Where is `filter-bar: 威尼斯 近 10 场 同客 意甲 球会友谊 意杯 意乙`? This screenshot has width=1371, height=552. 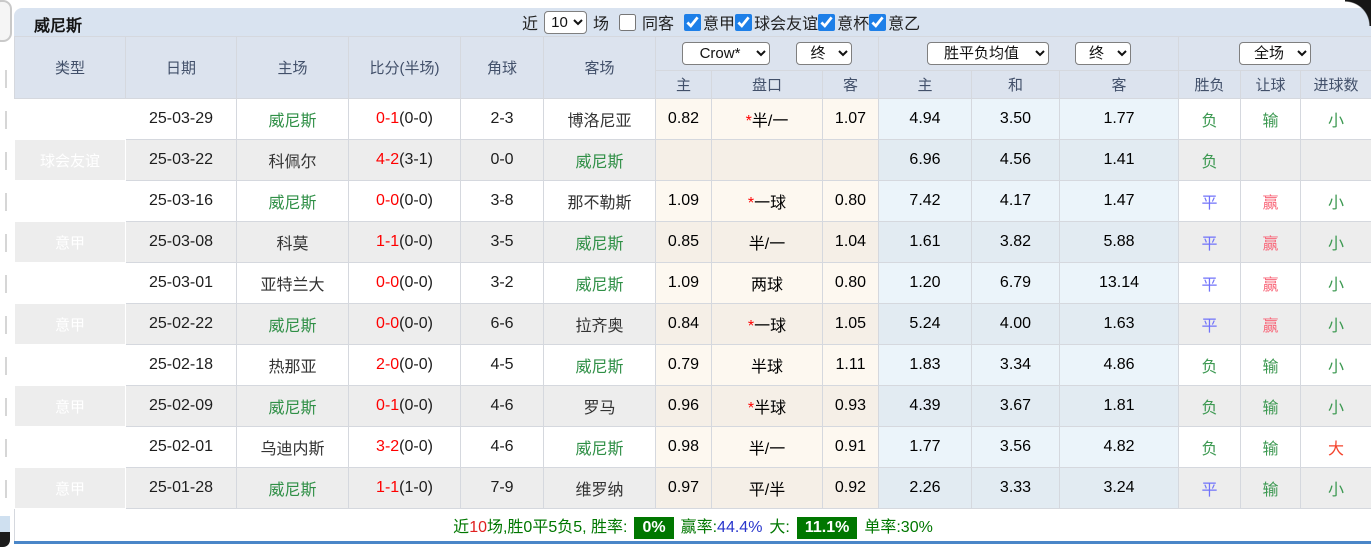
filter-bar: 威尼斯 近 10 场 同客 意甲 球会友谊 意杯 意乙 is located at coordinates (692, 22).